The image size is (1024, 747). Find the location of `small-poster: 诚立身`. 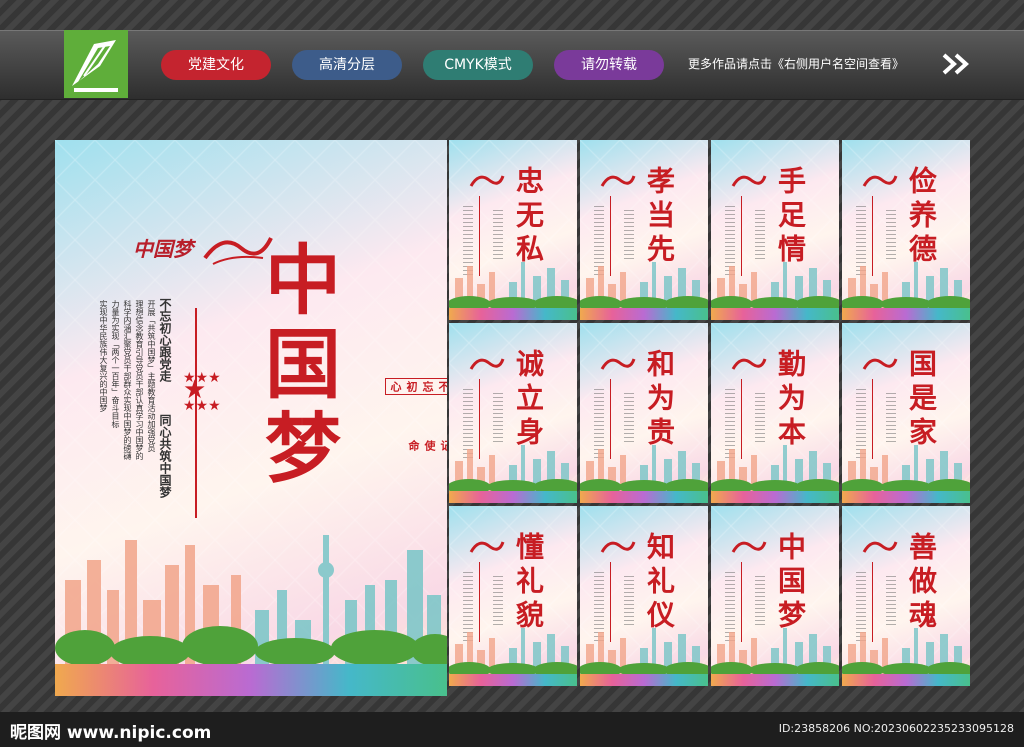

small-poster: 诚立身 is located at coordinates (513, 413).